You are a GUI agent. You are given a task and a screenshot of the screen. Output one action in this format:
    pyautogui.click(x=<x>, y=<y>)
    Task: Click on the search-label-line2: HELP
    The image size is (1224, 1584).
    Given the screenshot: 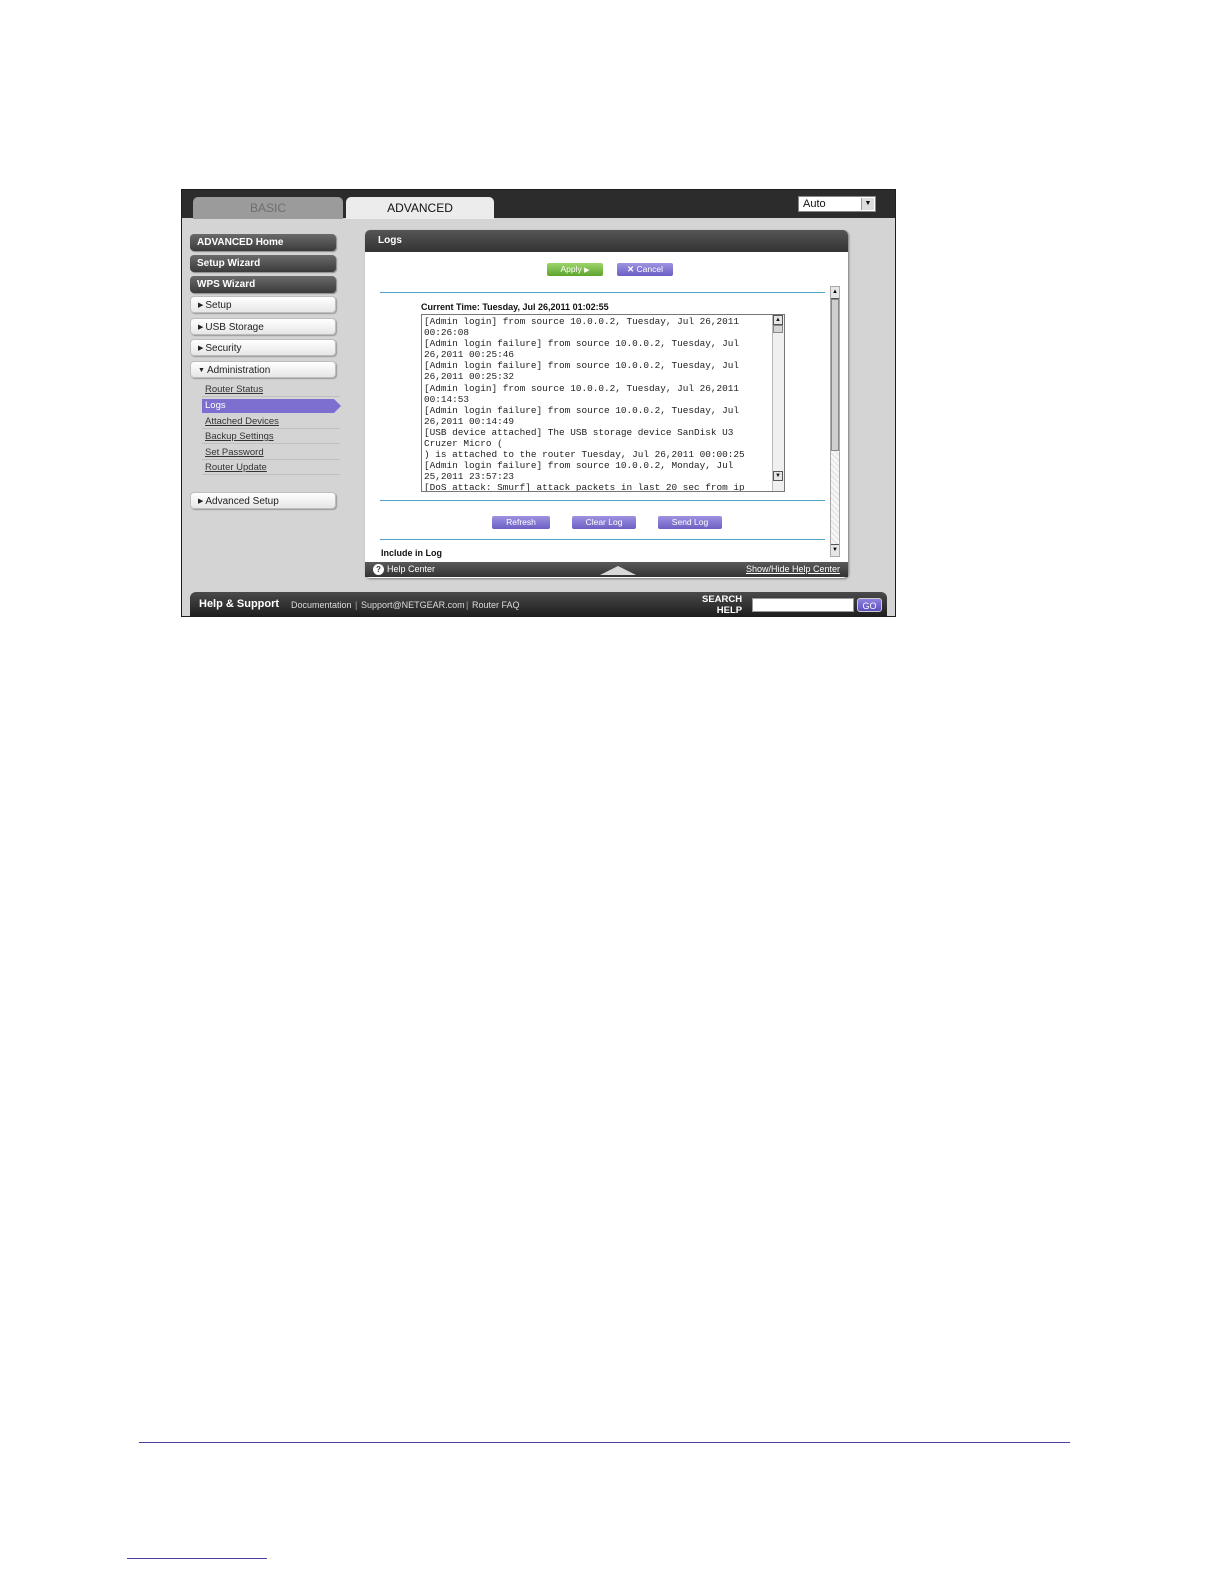 What is the action you would take?
    pyautogui.click(x=729, y=610)
    